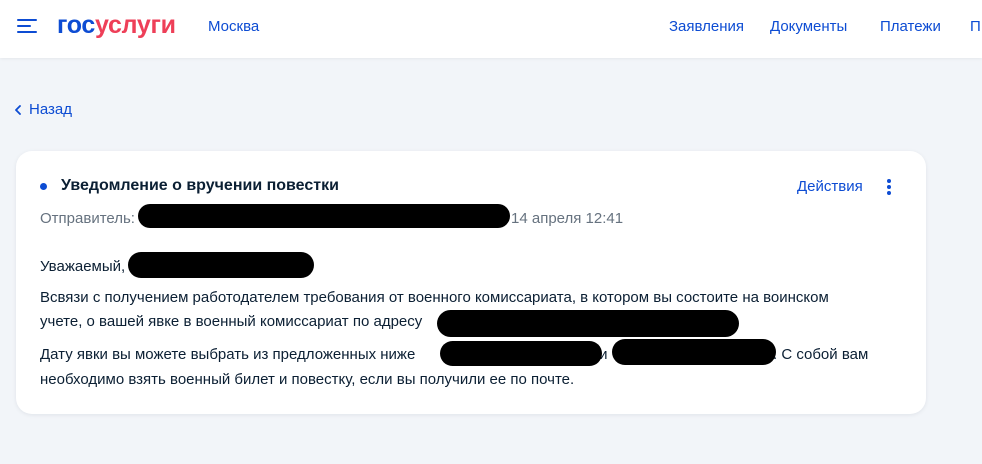 The height and width of the screenshot is (464, 982). What do you see at coordinates (975, 26) in the screenshot?
I see `nav-truncated: П` at bounding box center [975, 26].